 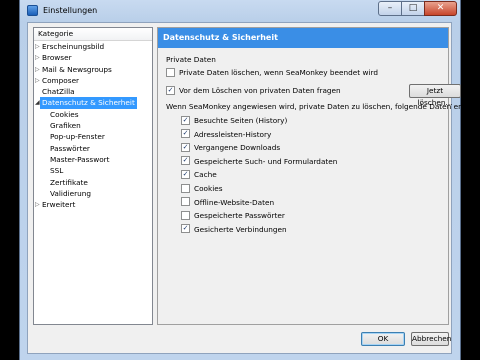 I want to click on clear-data-item: Cache, so click(x=199, y=174).